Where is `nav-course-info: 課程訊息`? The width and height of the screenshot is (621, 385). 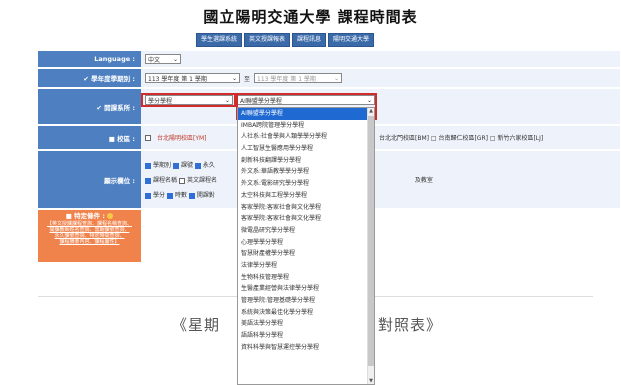 nav-course-info: 課程訊息 is located at coordinates (309, 40).